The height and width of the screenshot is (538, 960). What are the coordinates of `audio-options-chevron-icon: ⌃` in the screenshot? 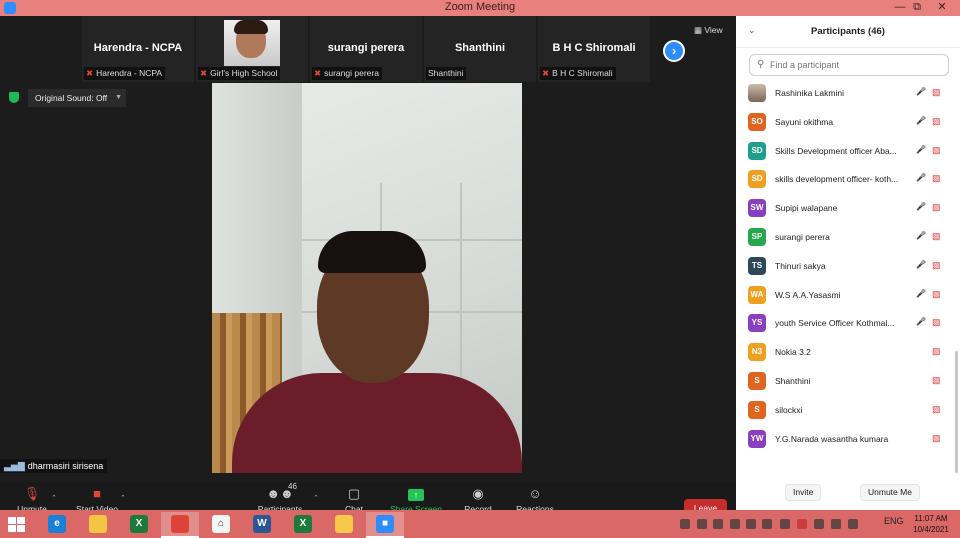 It's located at (54, 498).